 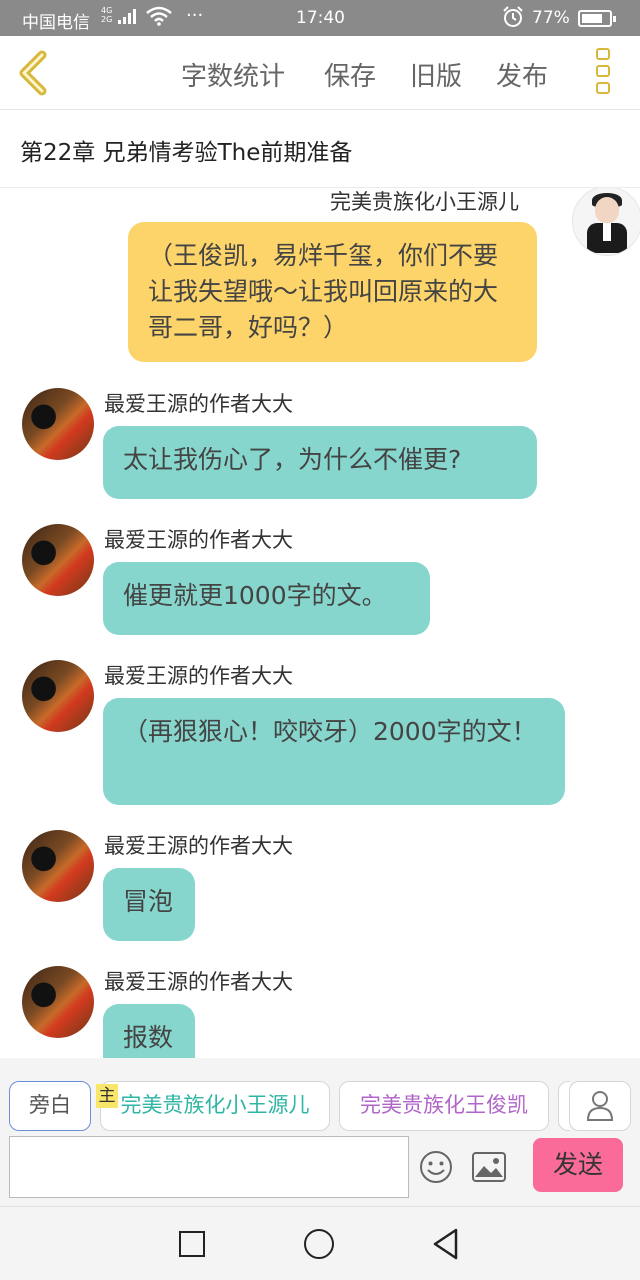 What do you see at coordinates (320, 462) in the screenshot?
I see `message-bubble: 太让我伤心了，为什么不催更?` at bounding box center [320, 462].